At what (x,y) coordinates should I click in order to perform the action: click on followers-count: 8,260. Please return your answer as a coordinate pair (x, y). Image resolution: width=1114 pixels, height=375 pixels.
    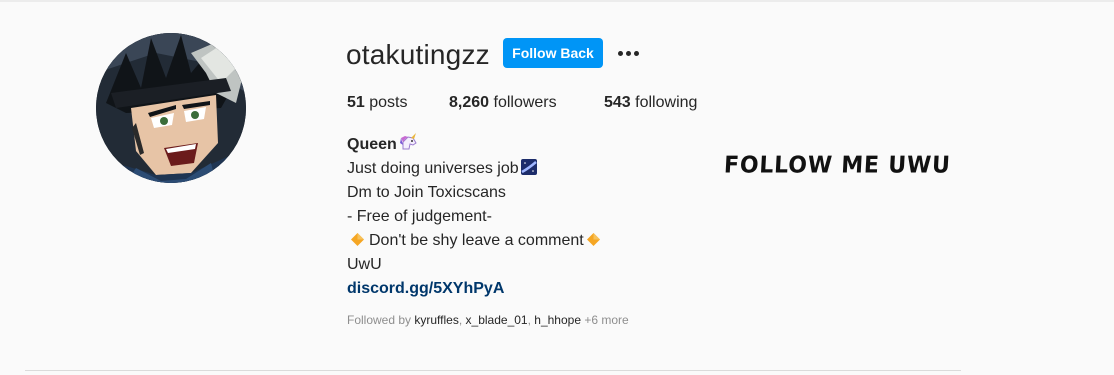
    Looking at the image, I should click on (469, 102).